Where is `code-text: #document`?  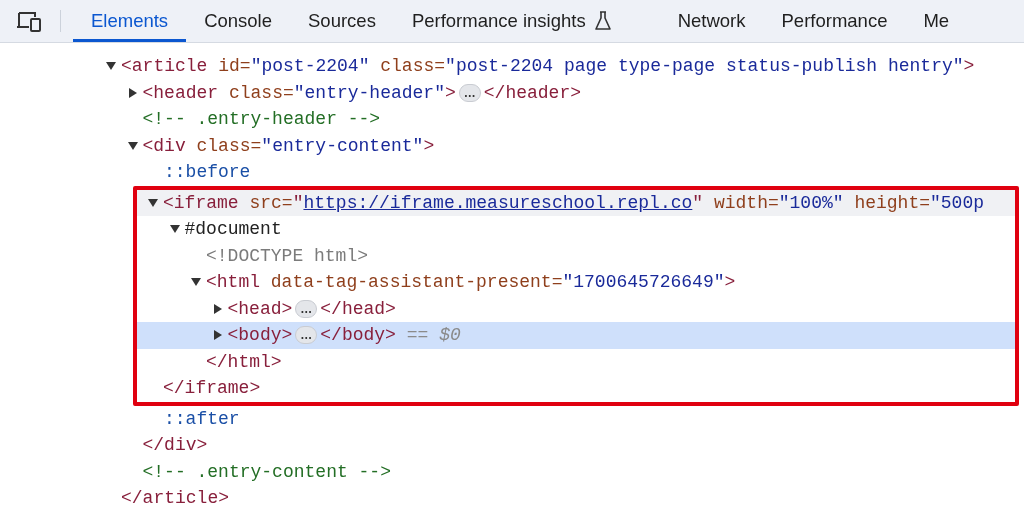
code-text: #document is located at coordinates (233, 229).